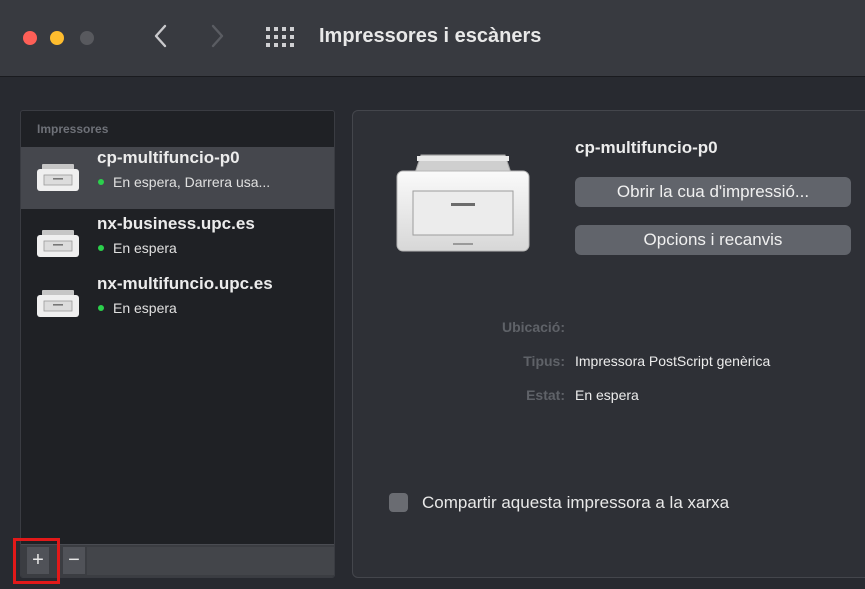 Image resolution: width=865 pixels, height=589 pixels. I want to click on share-printer-label: Compartir aquesta impressora a la xarxa, so click(575, 503).